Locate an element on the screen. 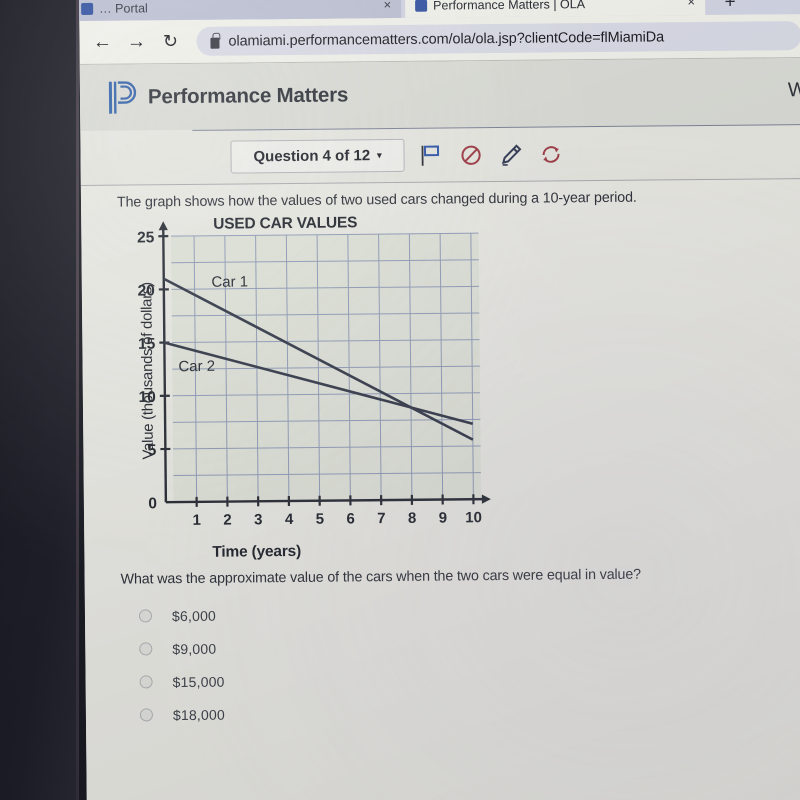 Image resolution: width=800 pixels, height=800 pixels. answer-choice-label: $6,000 is located at coordinates (194, 615).